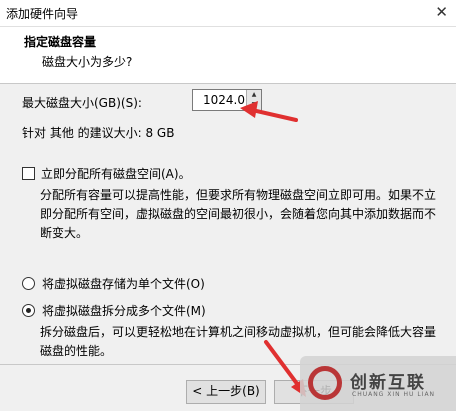 This screenshot has height=411, width=456. I want to click on multi-file-label: 将虚拟磁盘拆分成多个文件(M), so click(124, 310).